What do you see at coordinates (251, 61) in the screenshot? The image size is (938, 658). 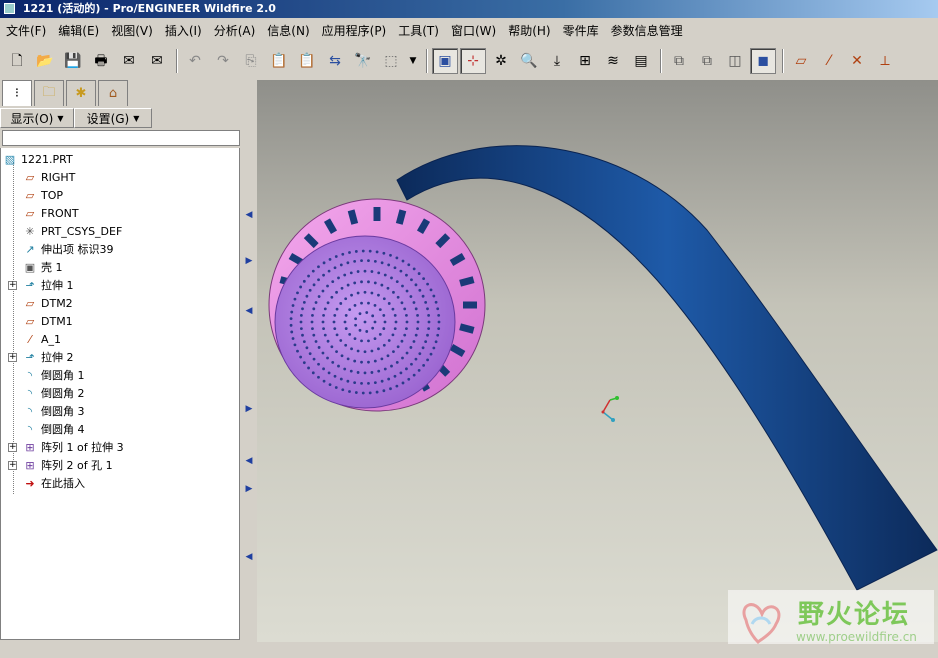 I see `copy-button: ⎘` at bounding box center [251, 61].